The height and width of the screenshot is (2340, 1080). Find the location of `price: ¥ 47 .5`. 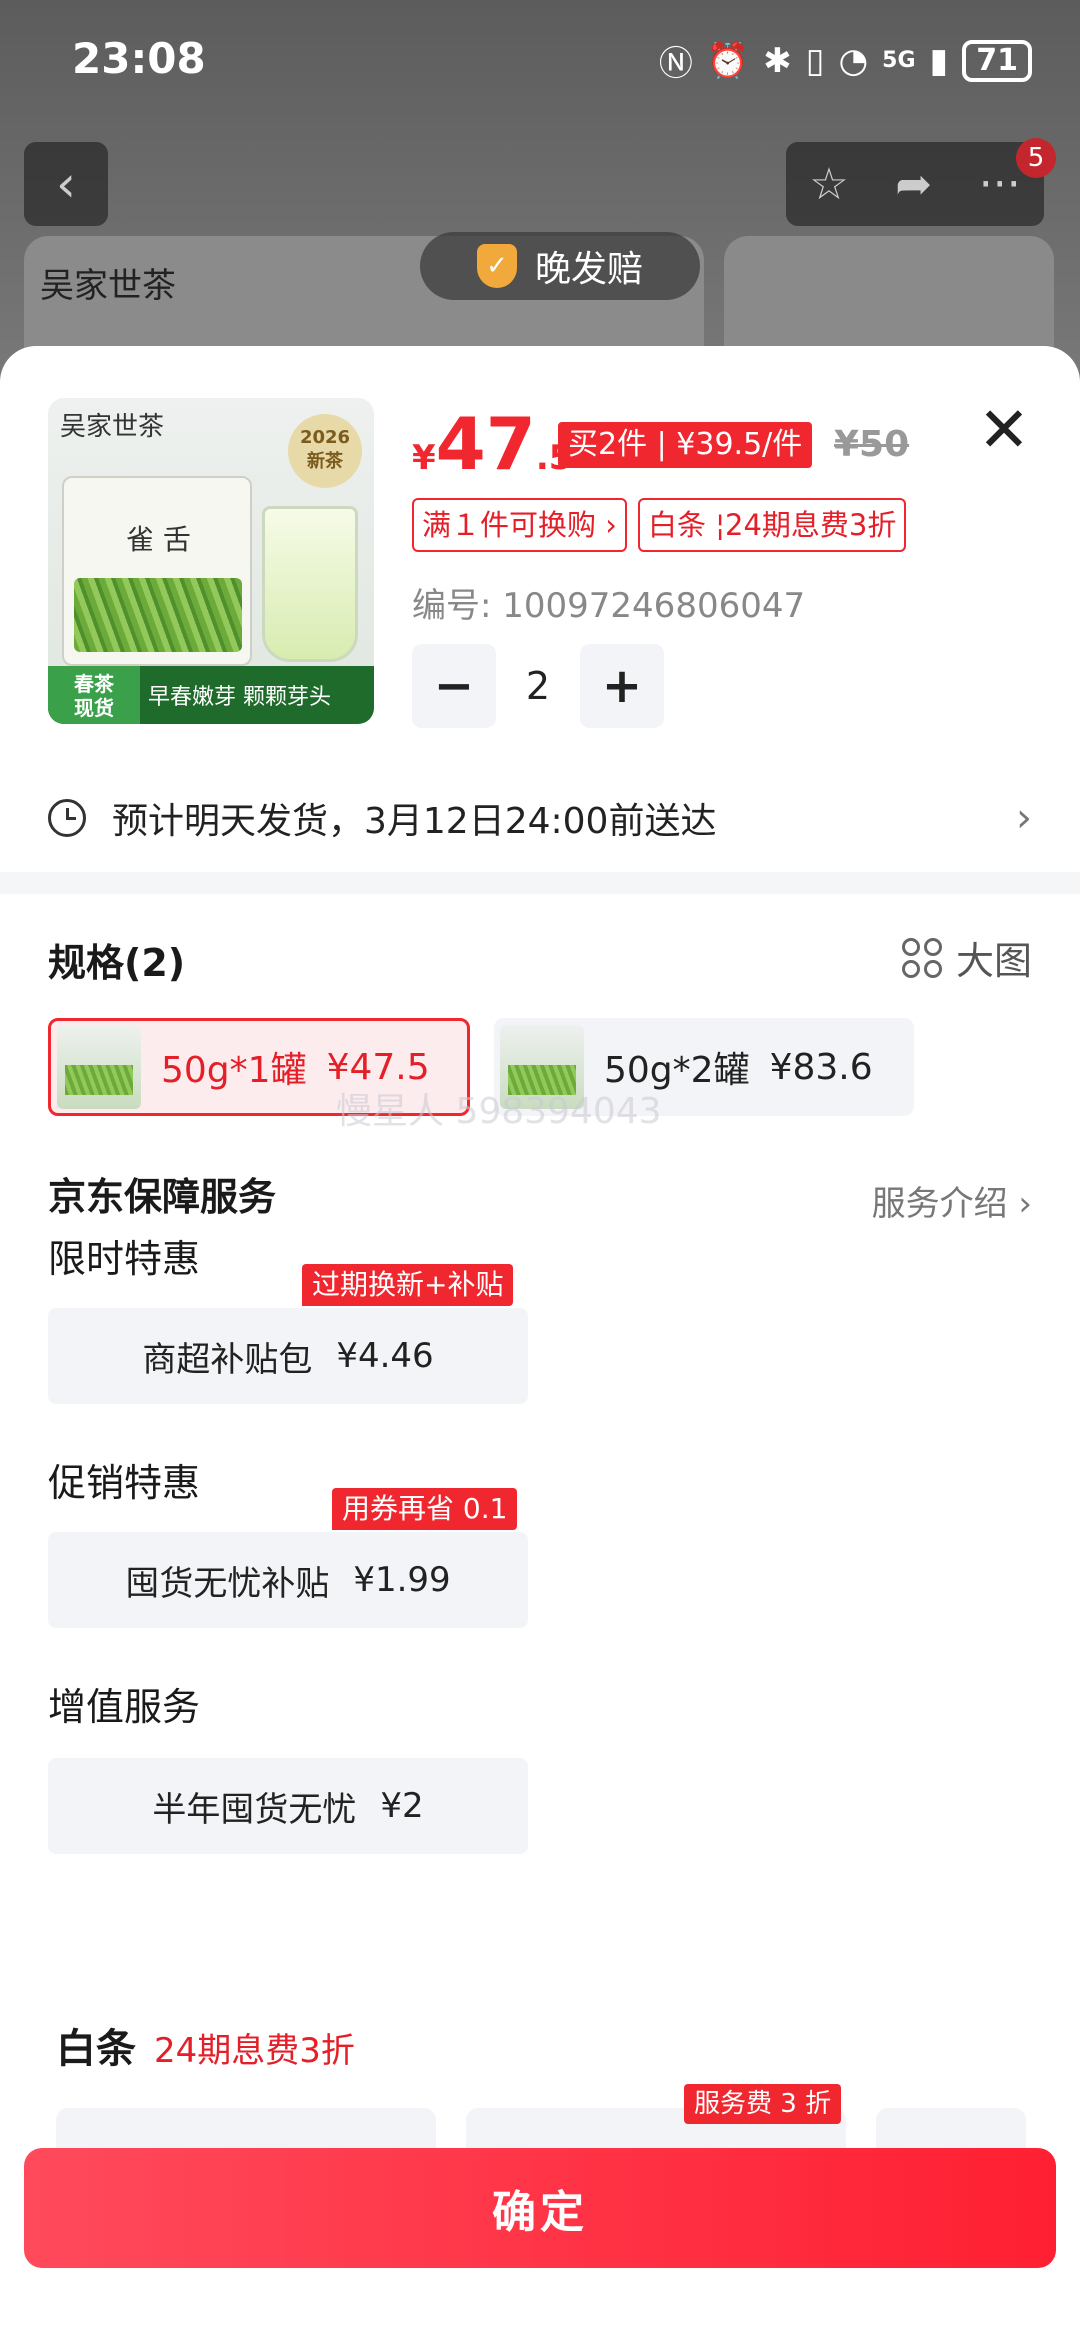

price: ¥ 47 .5 is located at coordinates (492, 444).